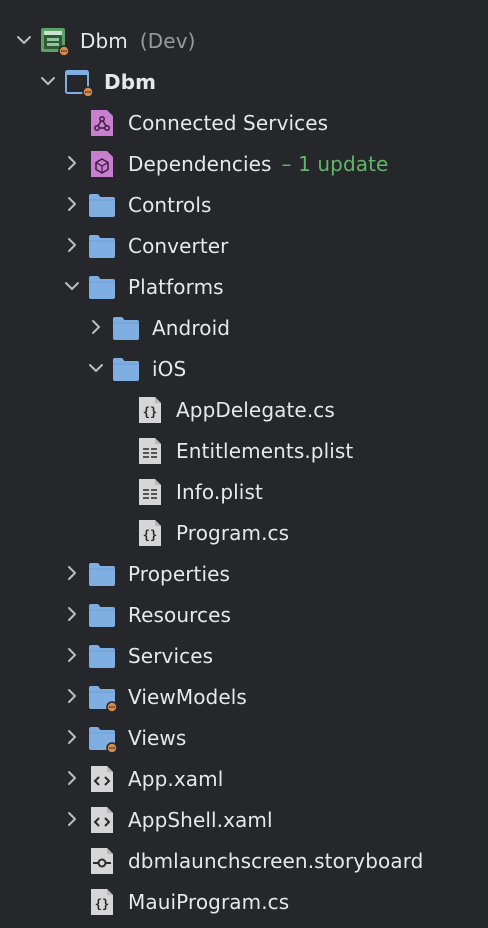 The image size is (488, 928). What do you see at coordinates (209, 902) in the screenshot?
I see `tree-label: MauiProgram.cs` at bounding box center [209, 902].